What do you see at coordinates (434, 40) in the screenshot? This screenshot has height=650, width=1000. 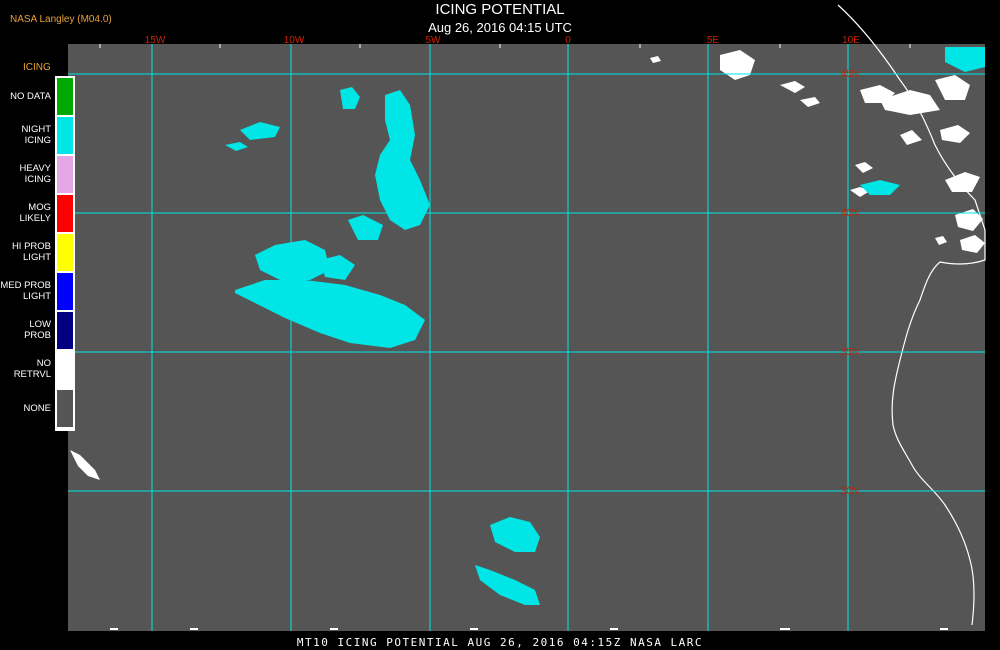 I see `lon-label-5w: 5W` at bounding box center [434, 40].